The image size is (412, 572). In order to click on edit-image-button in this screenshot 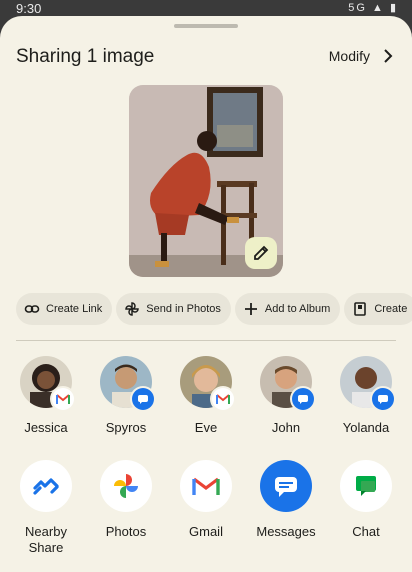, I will do `click(261, 253)`.